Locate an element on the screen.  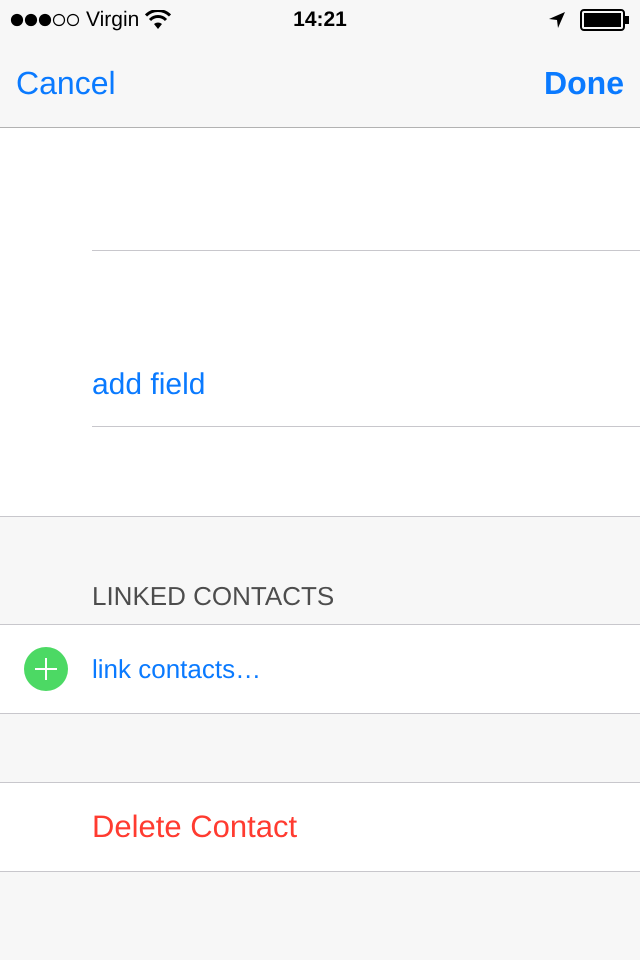
signal-strength-icon is located at coordinates (45, 20).